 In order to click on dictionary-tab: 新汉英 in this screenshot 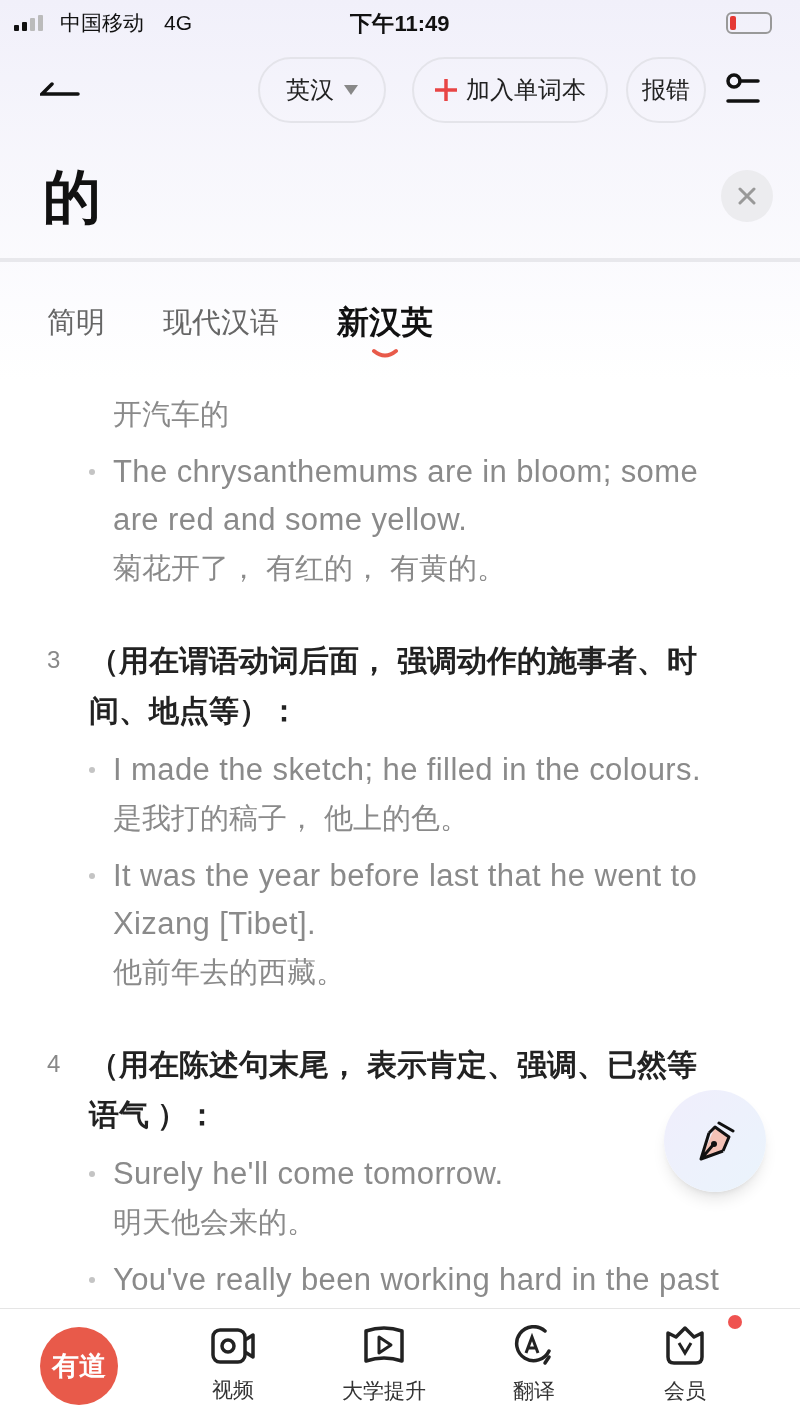, I will do `click(385, 330)`.